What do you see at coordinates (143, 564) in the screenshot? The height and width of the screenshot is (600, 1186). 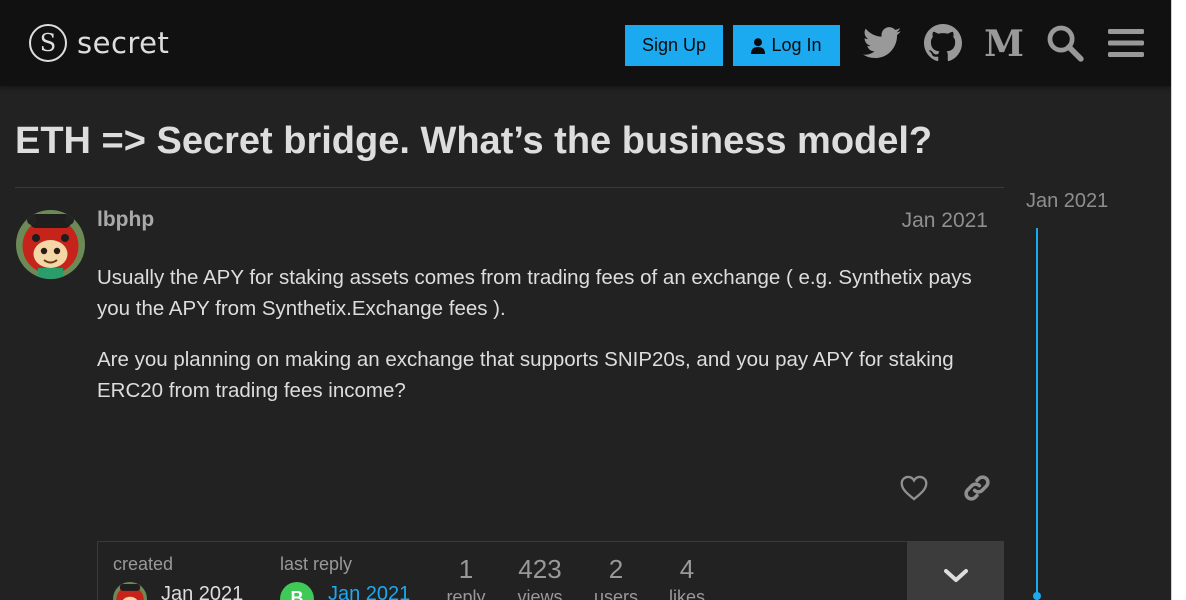 I see `created-label: created` at bounding box center [143, 564].